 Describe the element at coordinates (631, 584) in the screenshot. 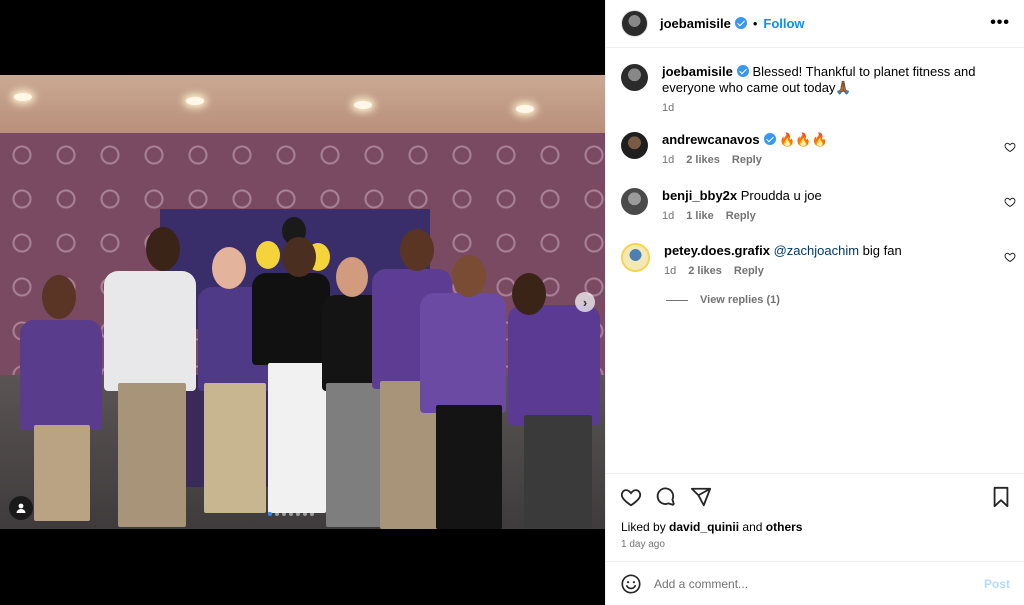

I see `emoji-icon` at that location.